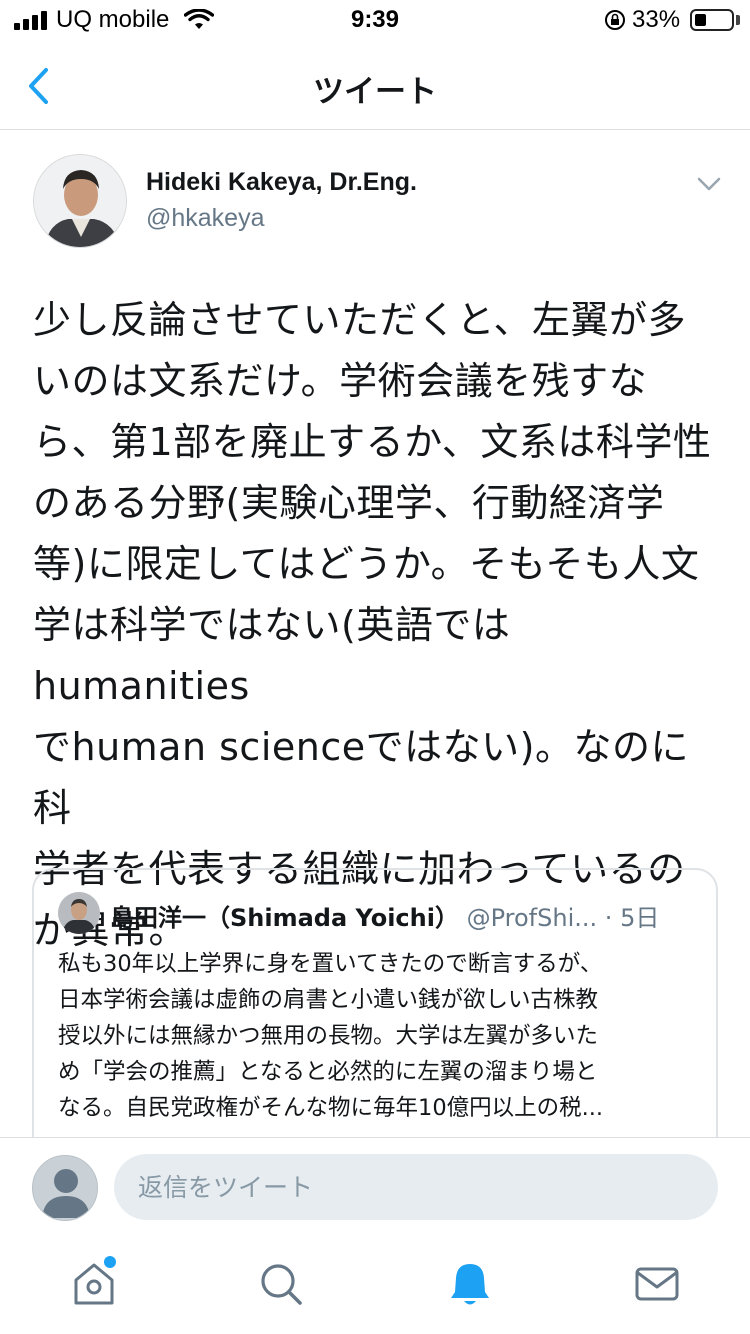  What do you see at coordinates (375, 92) in the screenshot?
I see `page-title: ツイート` at bounding box center [375, 92].